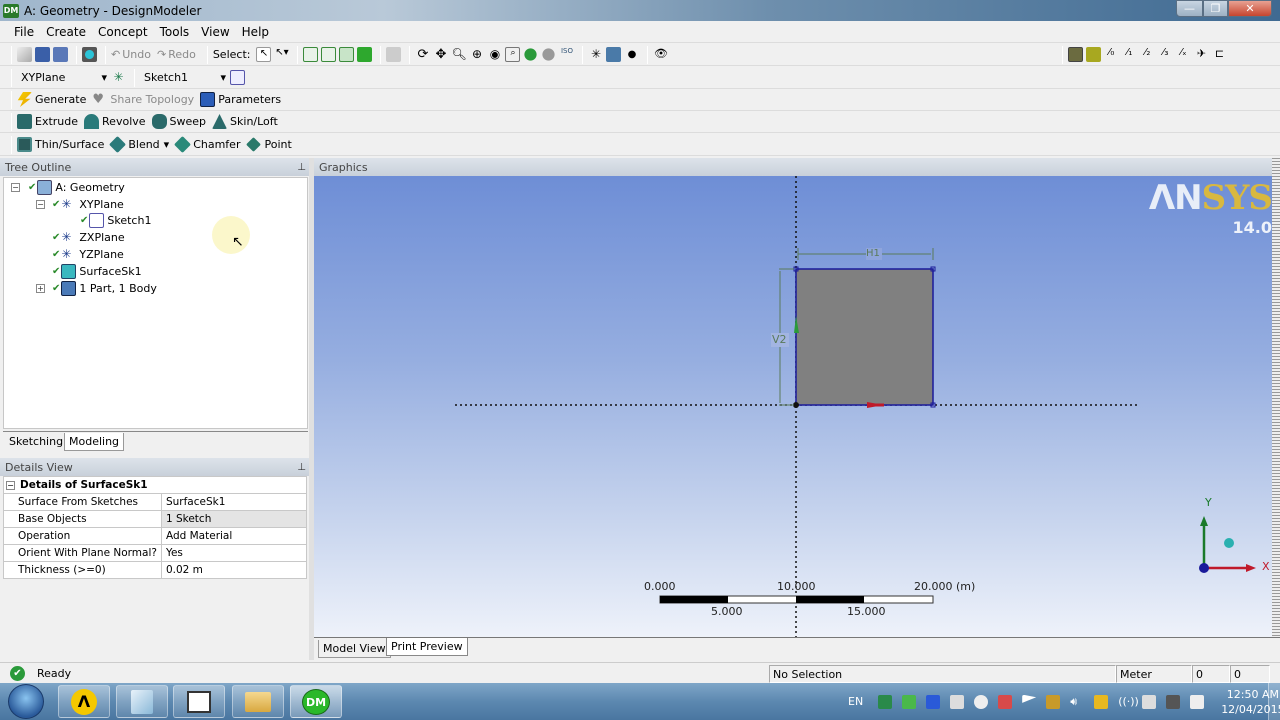 The image size is (1280, 720). What do you see at coordinates (779, 339) in the screenshot?
I see `dimension-v2: V2` at bounding box center [779, 339].